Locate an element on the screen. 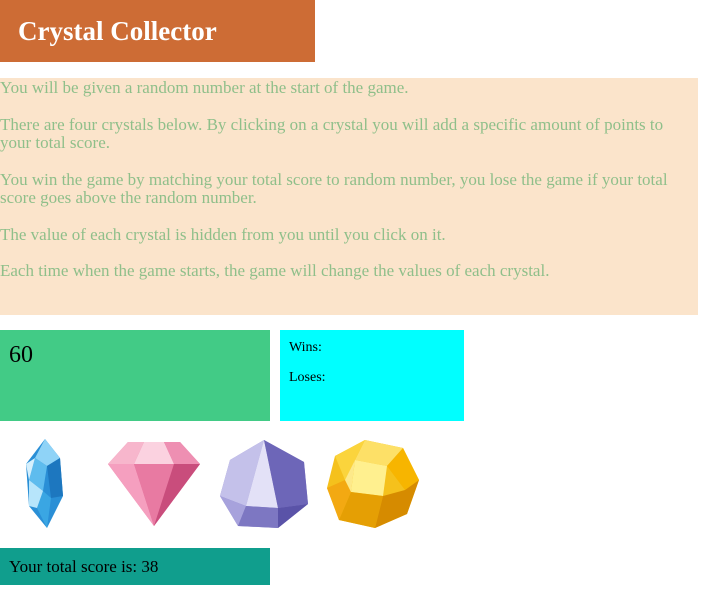 This screenshot has width=701, height=600. pink-diamond-icon is located at coordinates (154, 484).